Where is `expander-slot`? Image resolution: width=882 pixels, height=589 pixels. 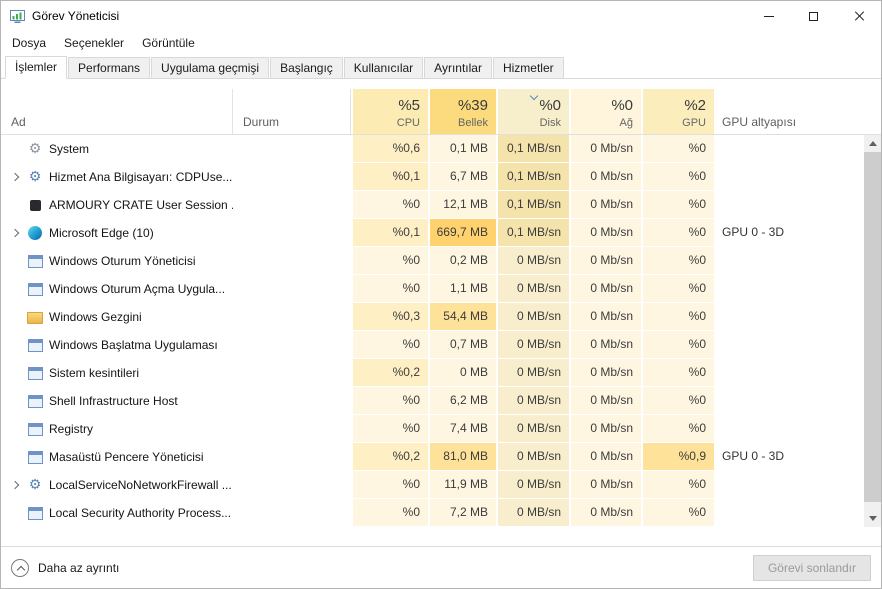
expander-slot is located at coordinates (15, 345).